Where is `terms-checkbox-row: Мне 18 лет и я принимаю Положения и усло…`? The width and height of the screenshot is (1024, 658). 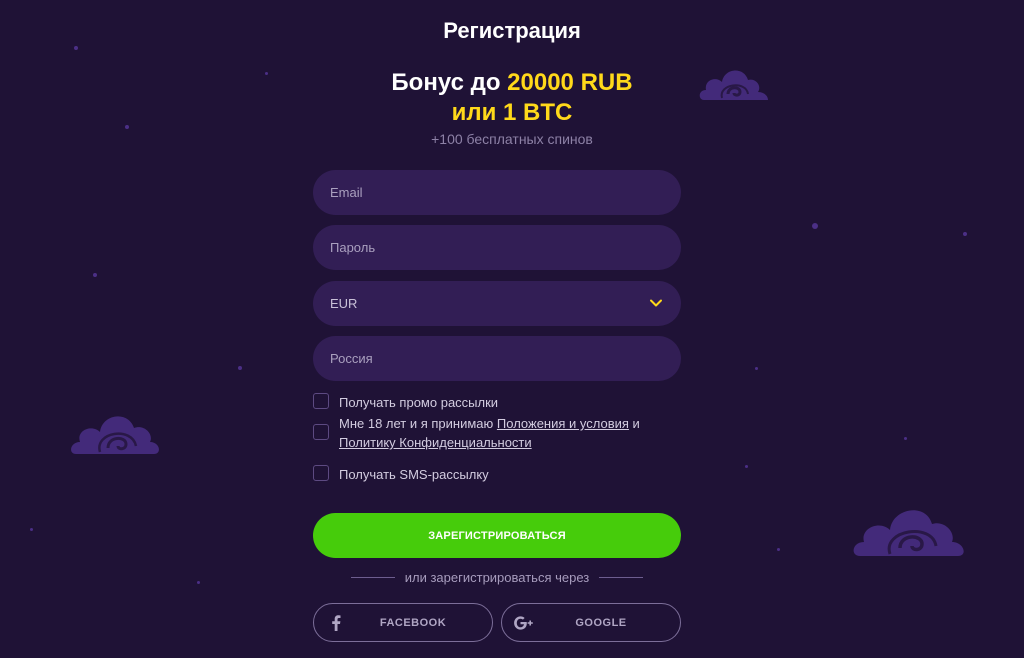
terms-checkbox-row: Мне 18 лет и я принимаю Положения и усло… is located at coordinates (476, 433).